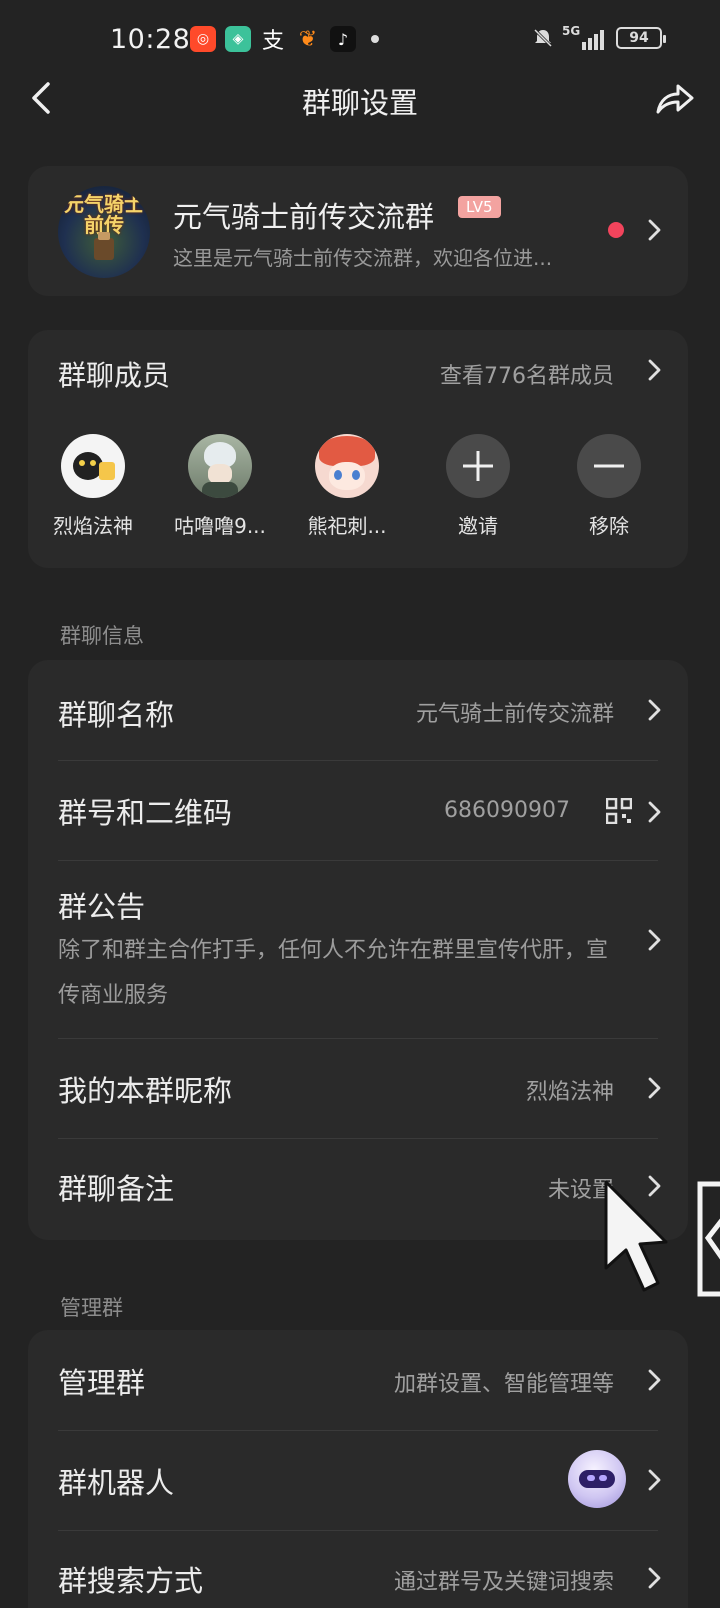 Image resolution: width=720 pixels, height=1608 pixels. What do you see at coordinates (569, 1092) in the screenshot?
I see `row-value: 烈焰法神` at bounding box center [569, 1092].